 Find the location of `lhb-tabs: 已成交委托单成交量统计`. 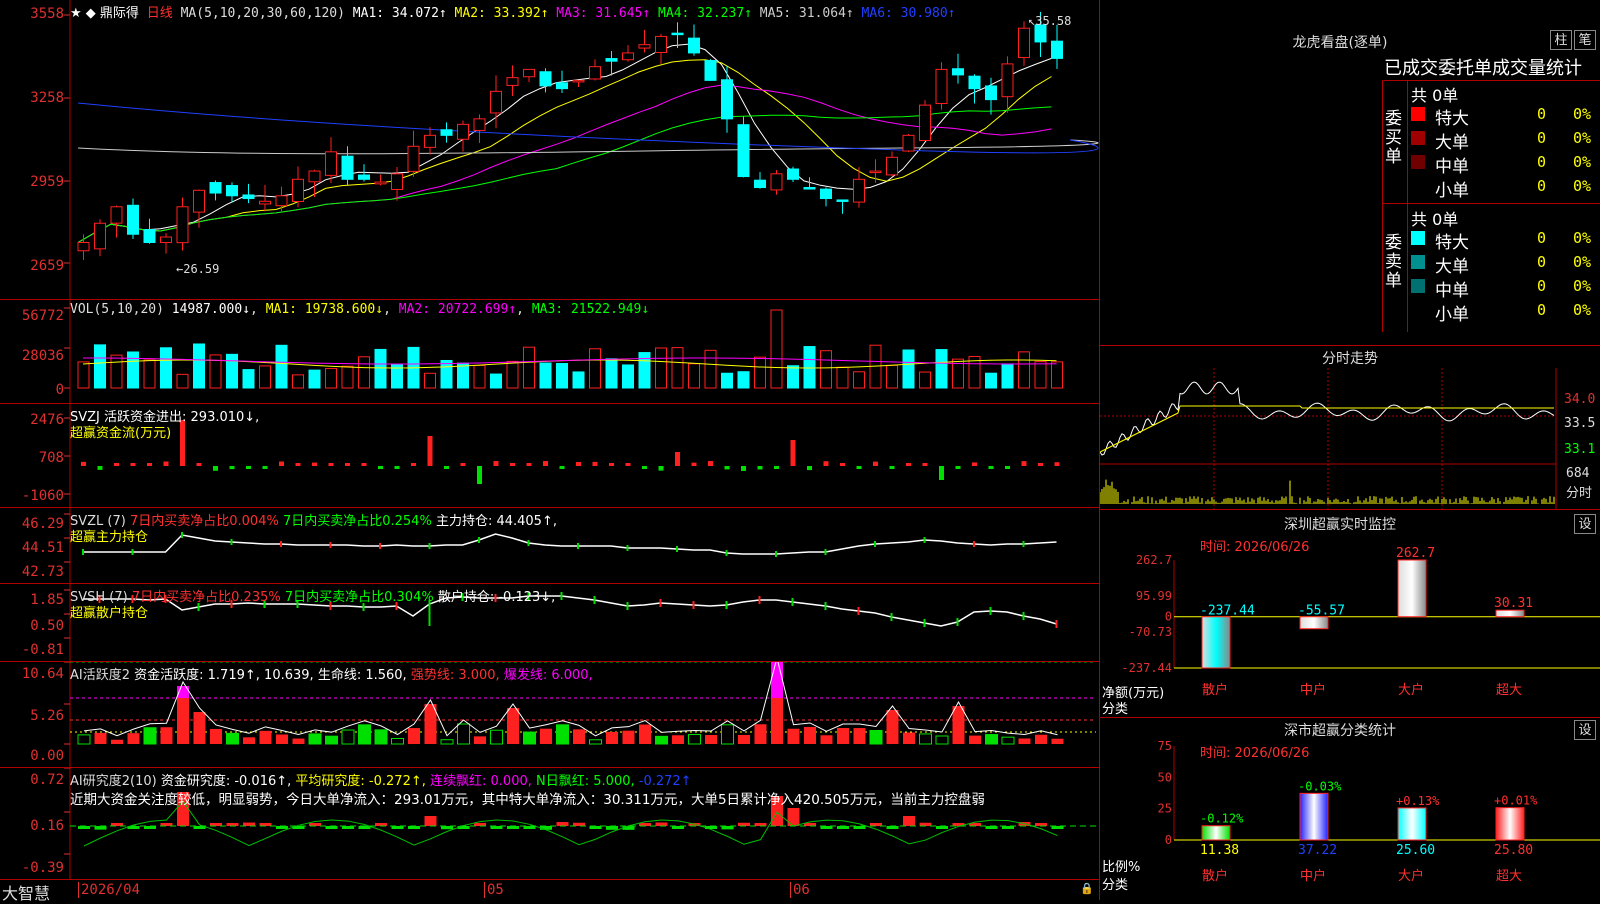

lhb-tabs: 已成交委托单成交量统计 is located at coordinates (1492, 67).